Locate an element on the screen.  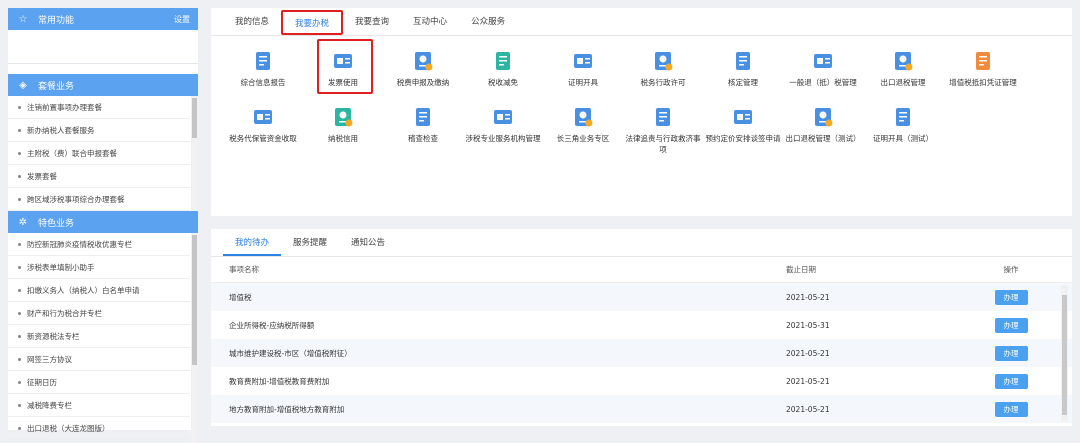
tab-4: 公众服务 is located at coordinates (488, 21).